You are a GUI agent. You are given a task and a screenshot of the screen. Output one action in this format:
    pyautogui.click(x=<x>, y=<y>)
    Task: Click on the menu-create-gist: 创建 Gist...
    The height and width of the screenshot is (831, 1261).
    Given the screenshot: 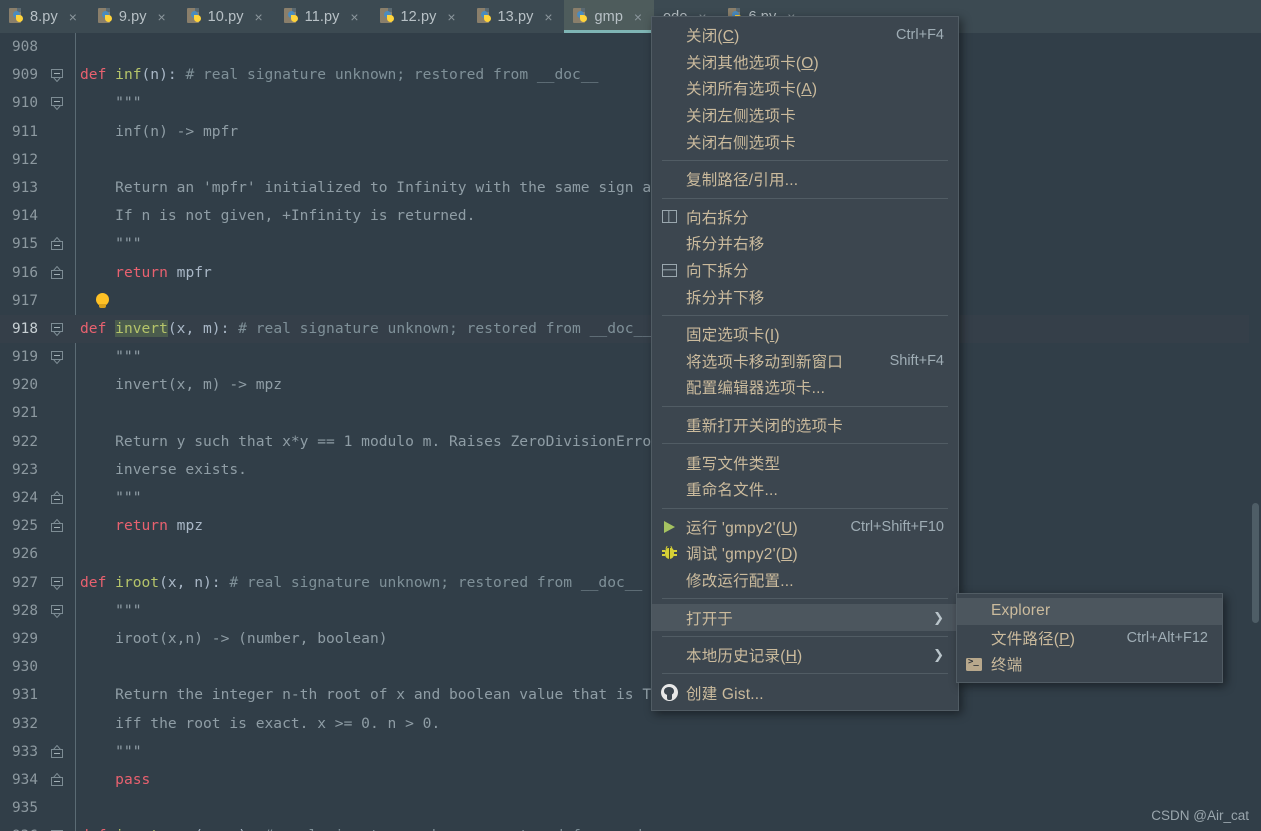 What is the action you would take?
    pyautogui.click(x=805, y=692)
    